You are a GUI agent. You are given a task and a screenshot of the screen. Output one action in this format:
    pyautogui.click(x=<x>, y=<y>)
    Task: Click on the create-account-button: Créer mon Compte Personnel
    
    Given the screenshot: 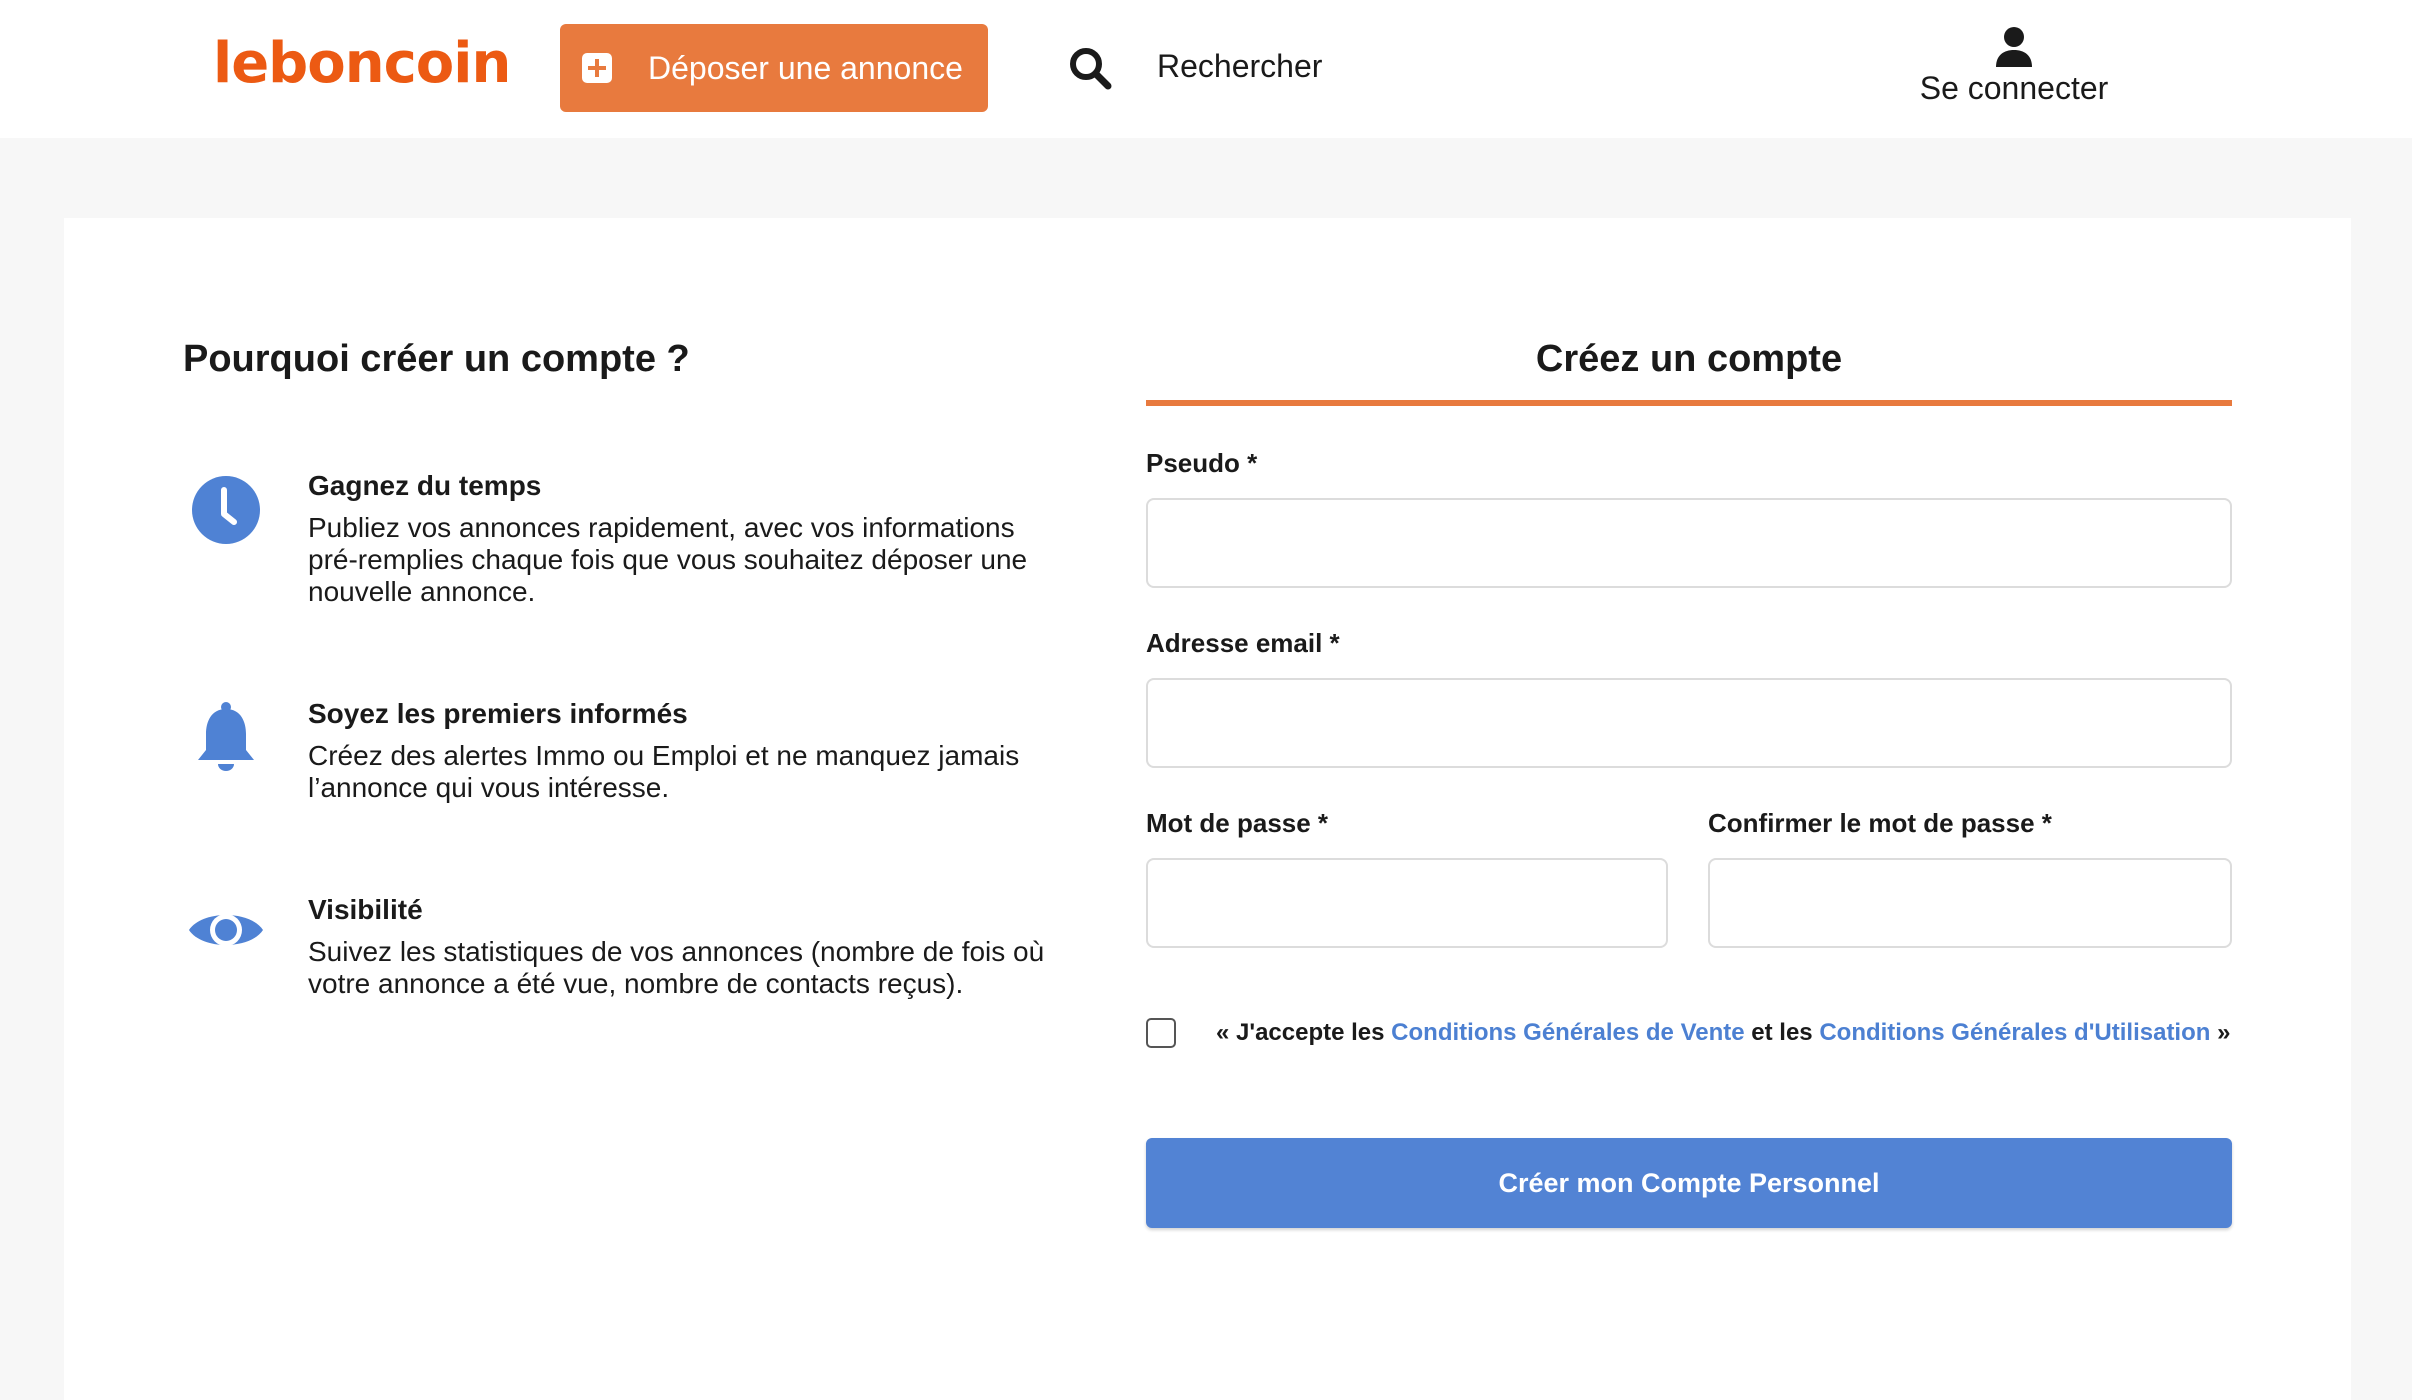 What is the action you would take?
    pyautogui.click(x=1689, y=1183)
    